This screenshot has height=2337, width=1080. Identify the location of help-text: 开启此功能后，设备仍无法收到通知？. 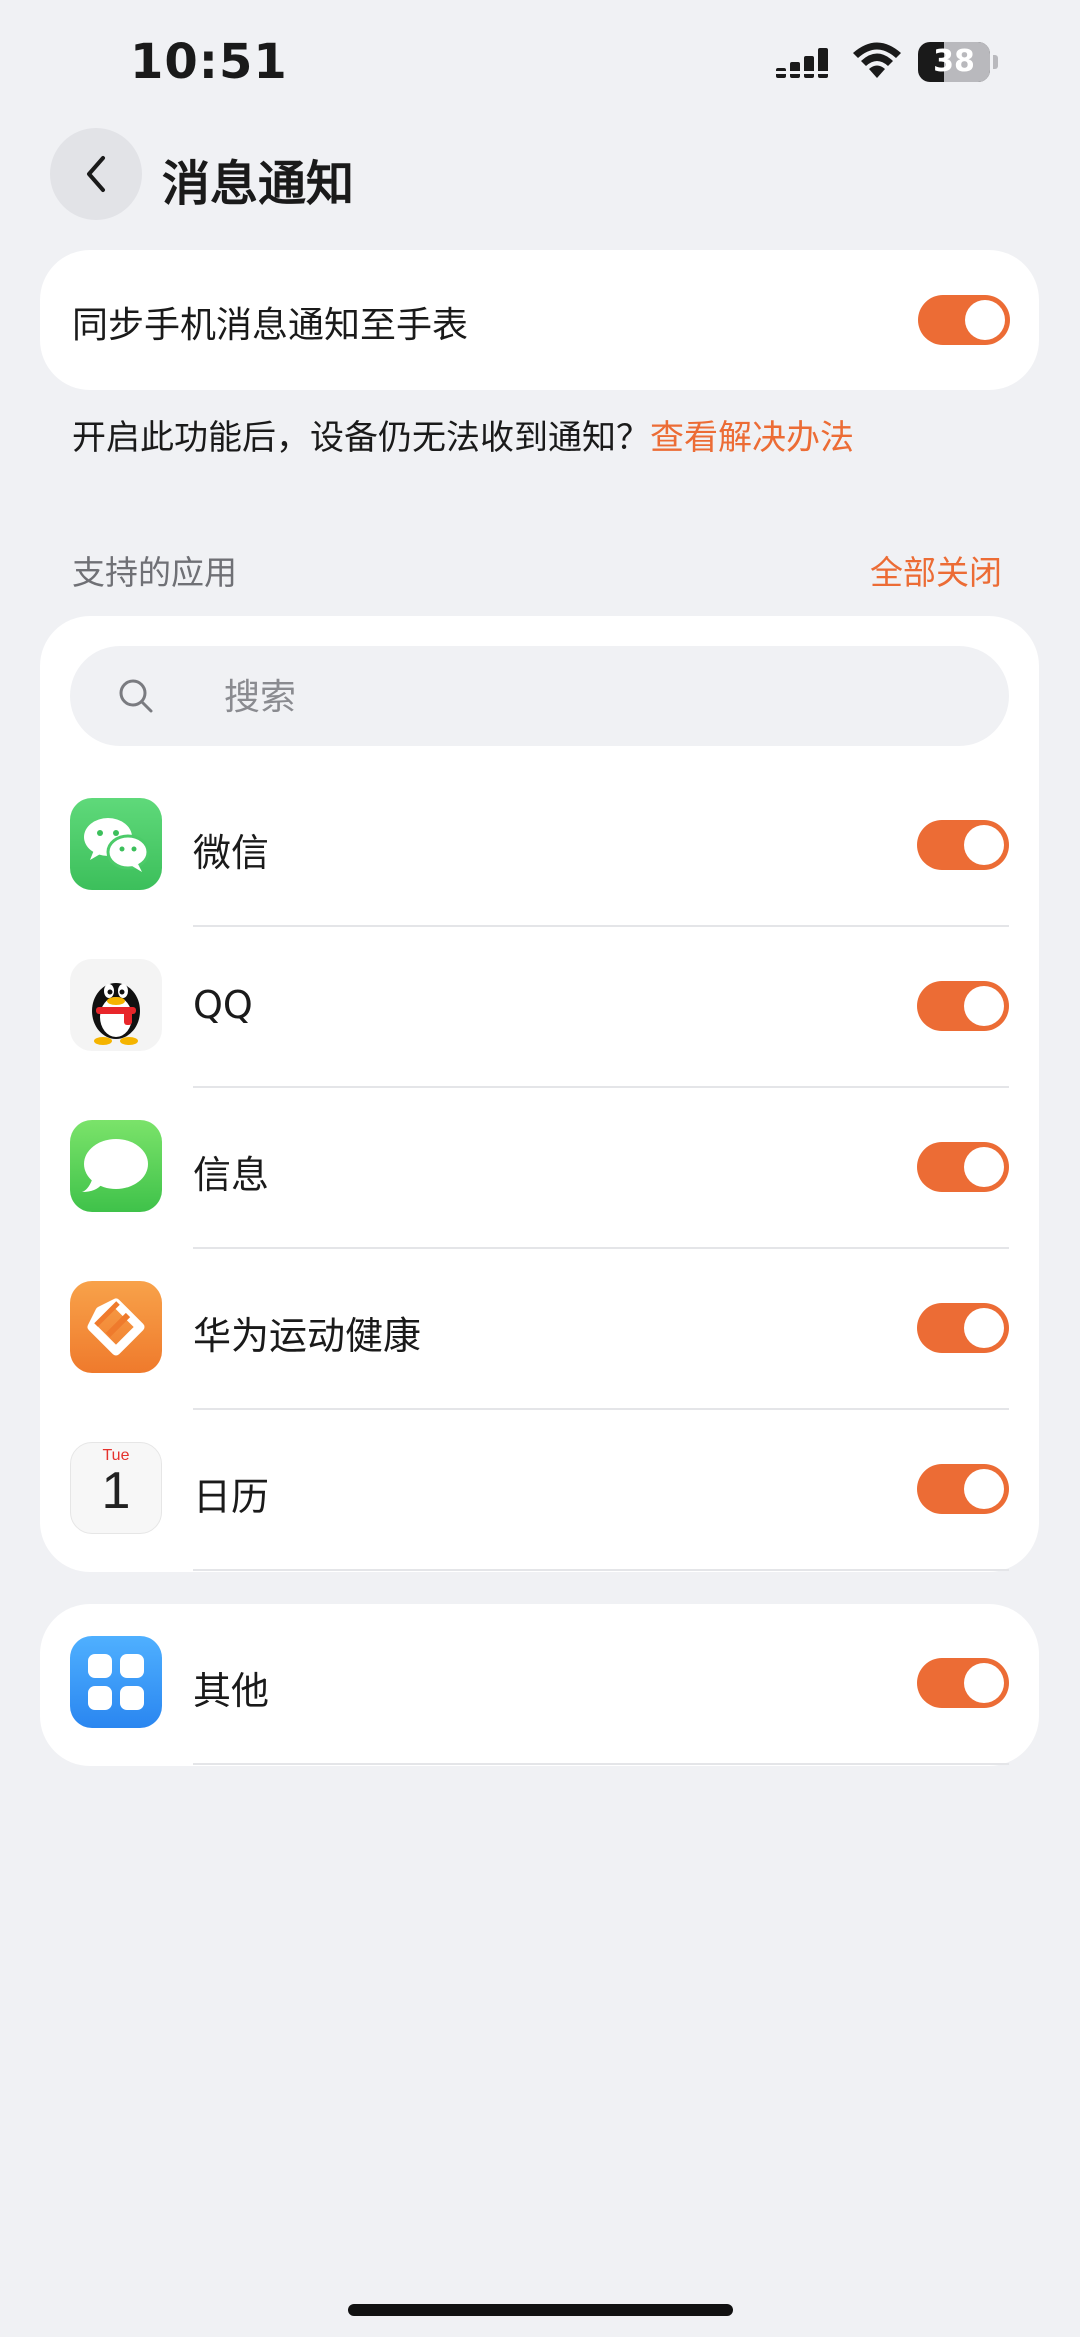
(361, 438).